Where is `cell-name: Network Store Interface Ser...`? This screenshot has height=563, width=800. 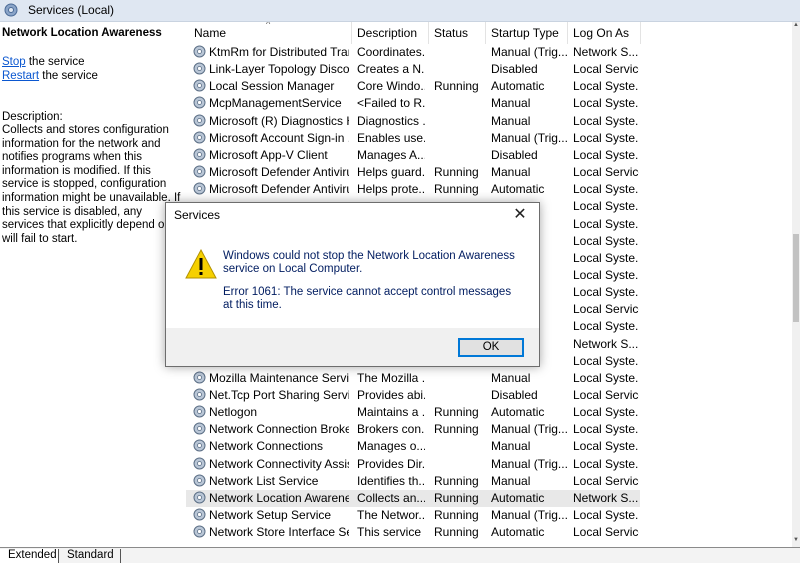 cell-name: Network Store Interface Ser... is located at coordinates (279, 532).